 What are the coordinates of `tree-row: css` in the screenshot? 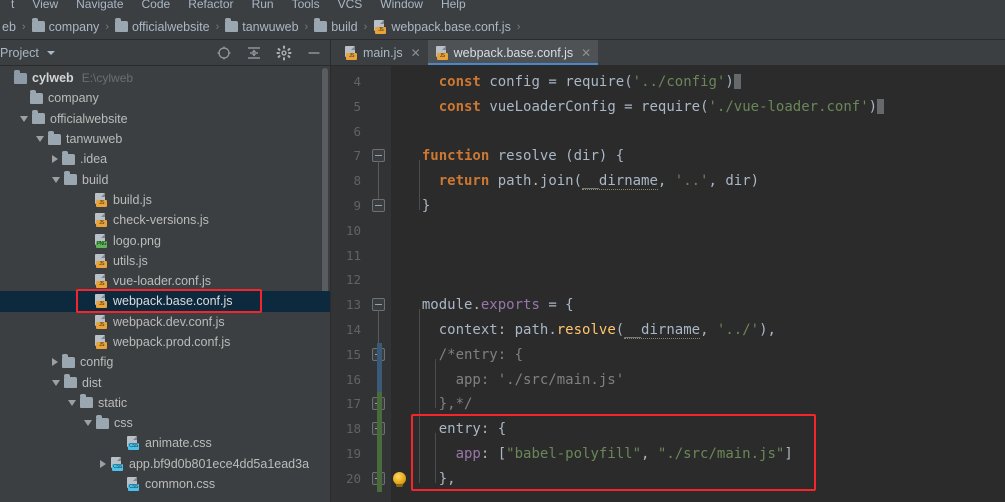 It's located at (165, 423).